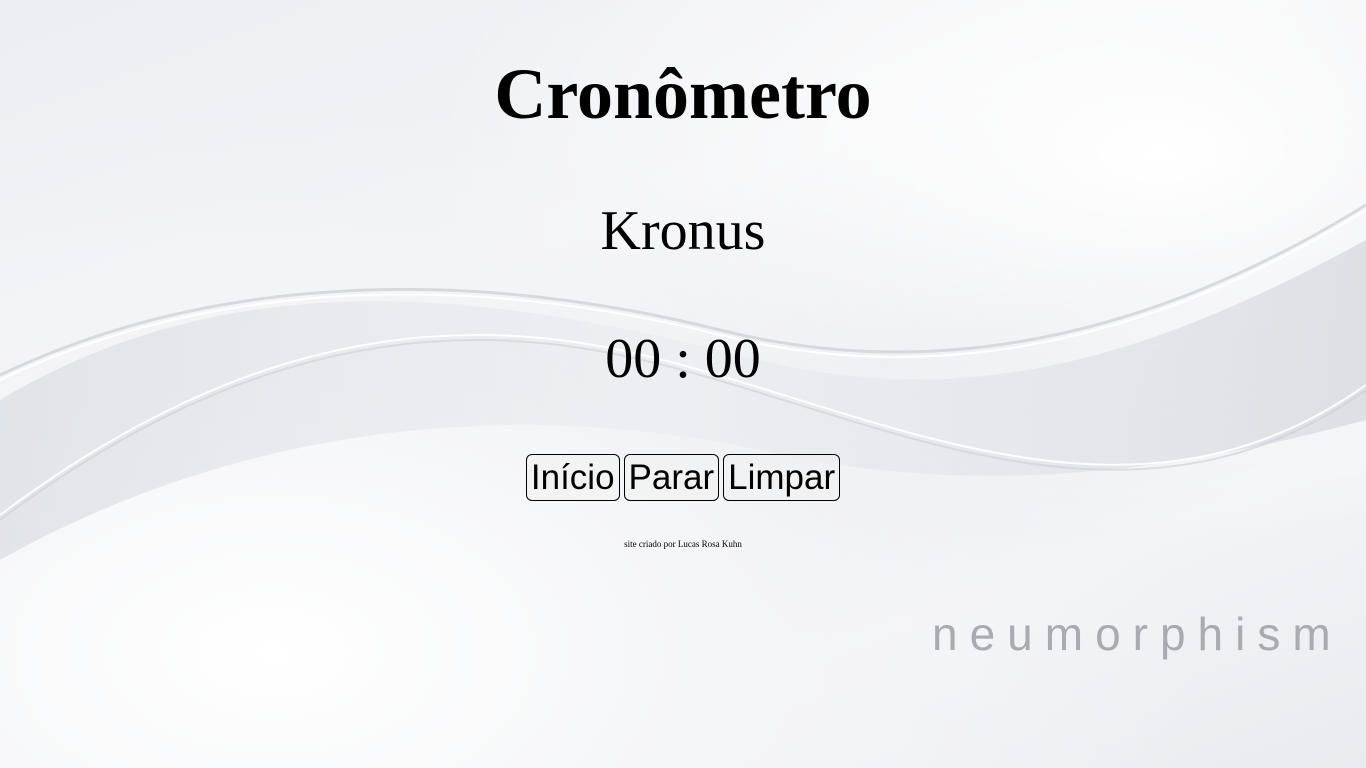 The width and height of the screenshot is (1366, 768). Describe the element at coordinates (671, 477) in the screenshot. I see `stop-button: Parar` at that location.